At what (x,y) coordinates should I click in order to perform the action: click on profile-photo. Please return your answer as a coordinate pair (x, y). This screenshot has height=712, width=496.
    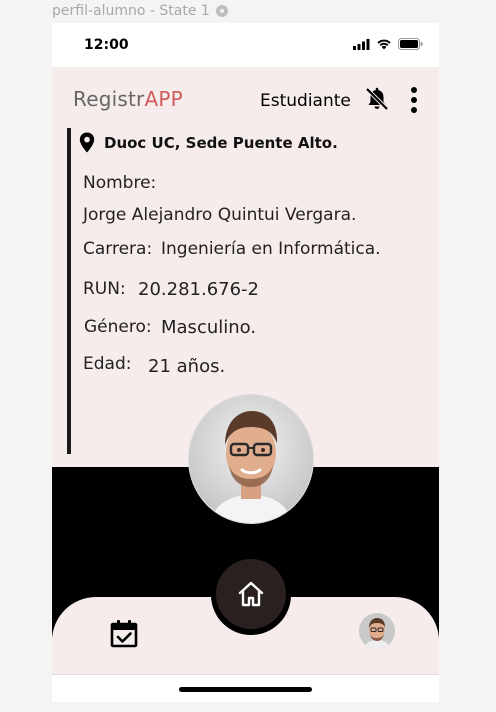
    Looking at the image, I should click on (251, 459).